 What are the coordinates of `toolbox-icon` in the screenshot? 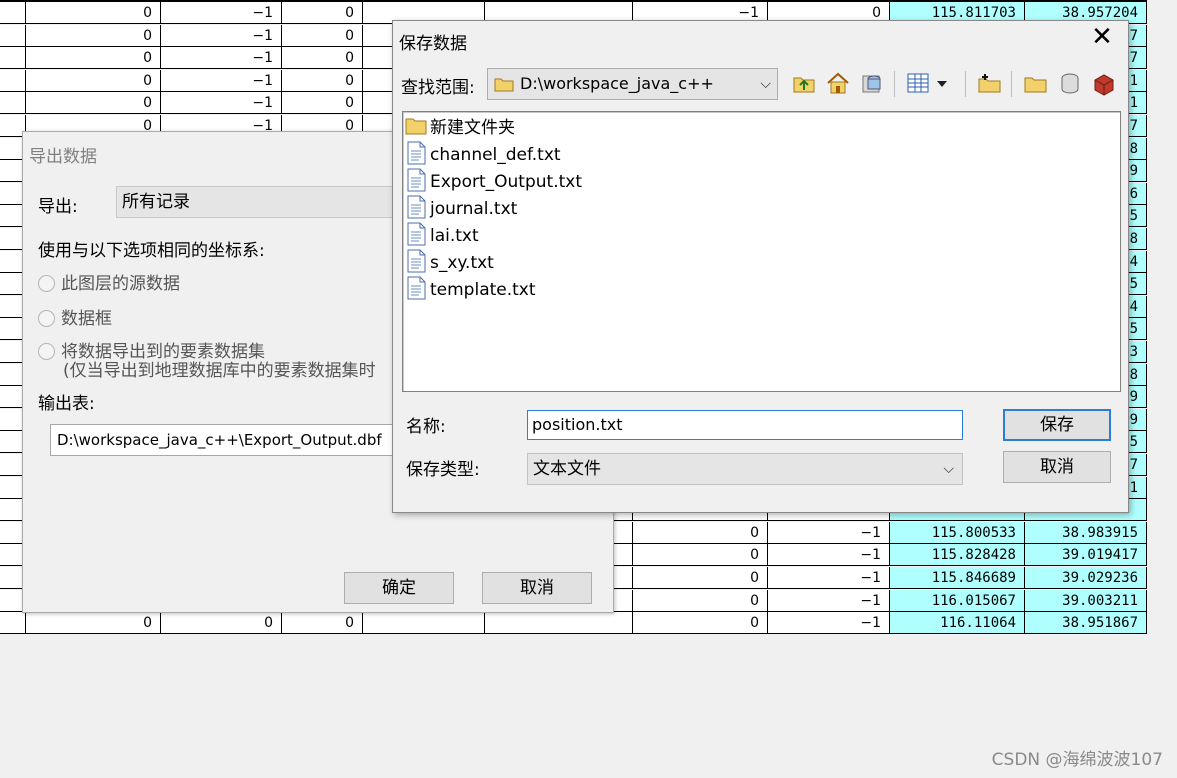 It's located at (1104, 83).